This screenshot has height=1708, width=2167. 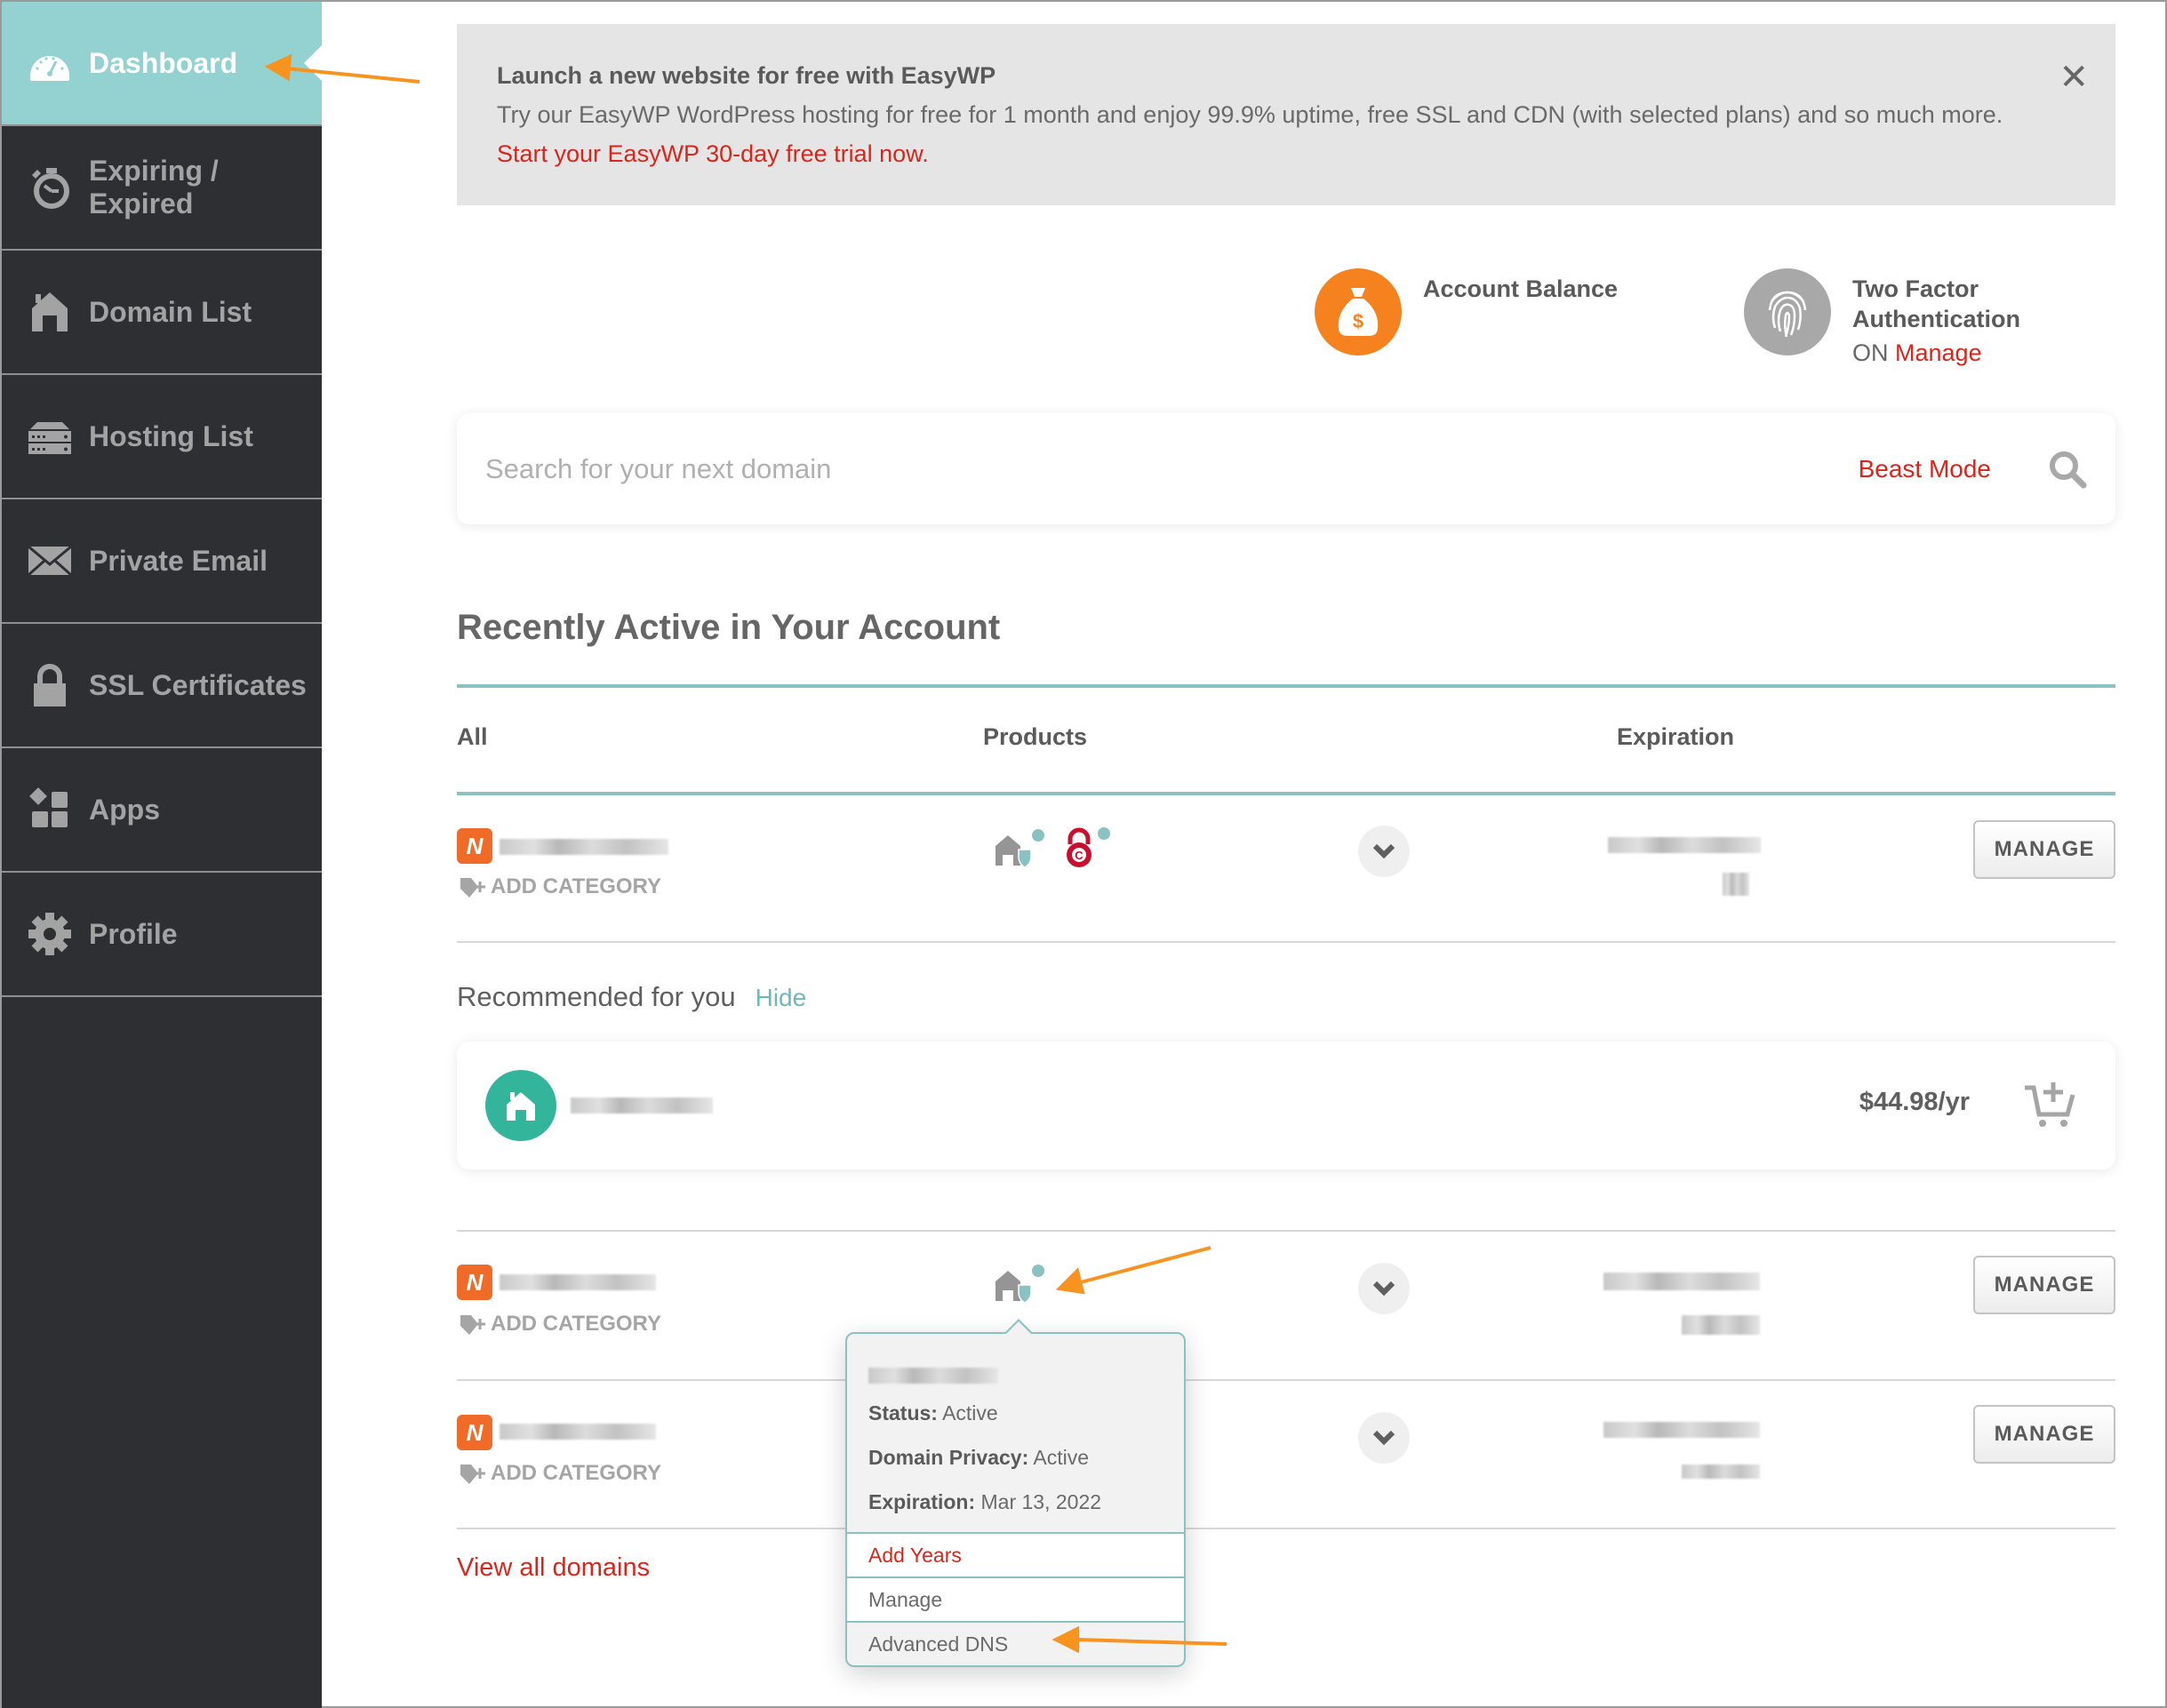 What do you see at coordinates (1676, 737) in the screenshot?
I see `column-header-expiration: Expiration` at bounding box center [1676, 737].